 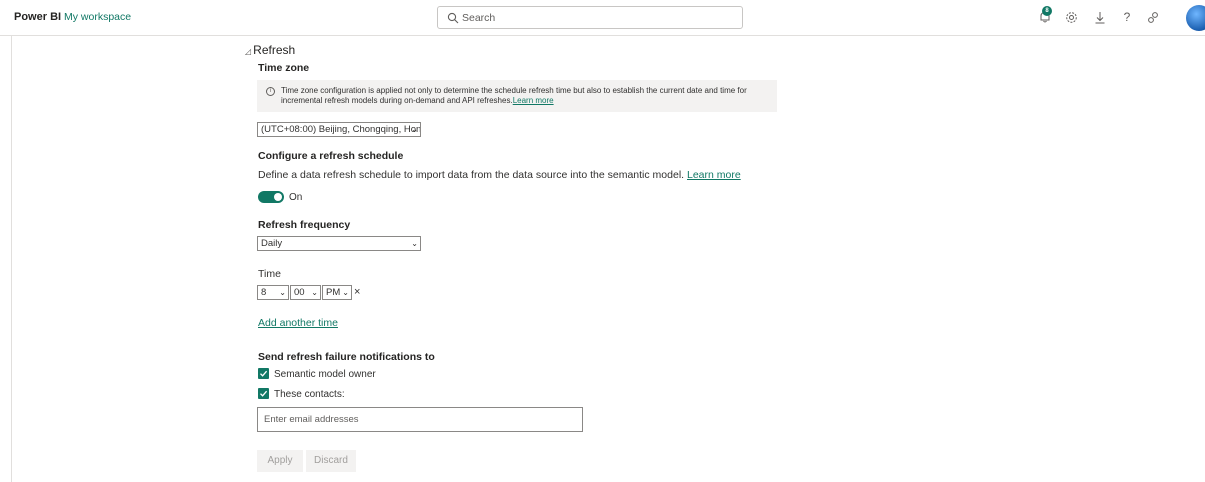 What do you see at coordinates (284, 68) in the screenshot?
I see `timezone-label: Time zone` at bounding box center [284, 68].